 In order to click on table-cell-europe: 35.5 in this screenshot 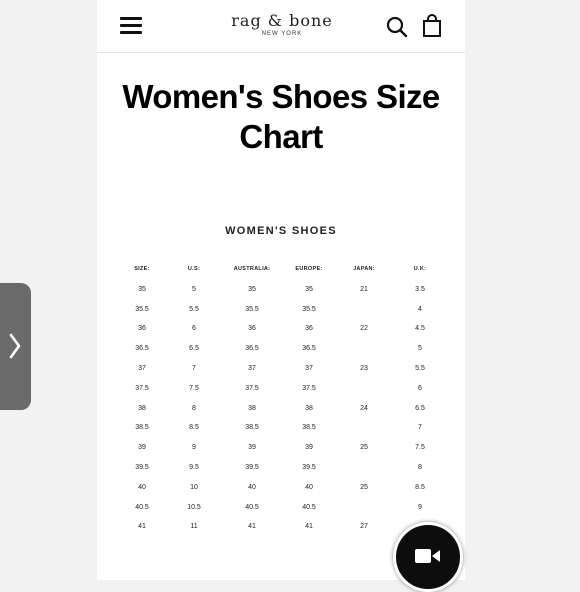, I will do `click(309, 309)`.